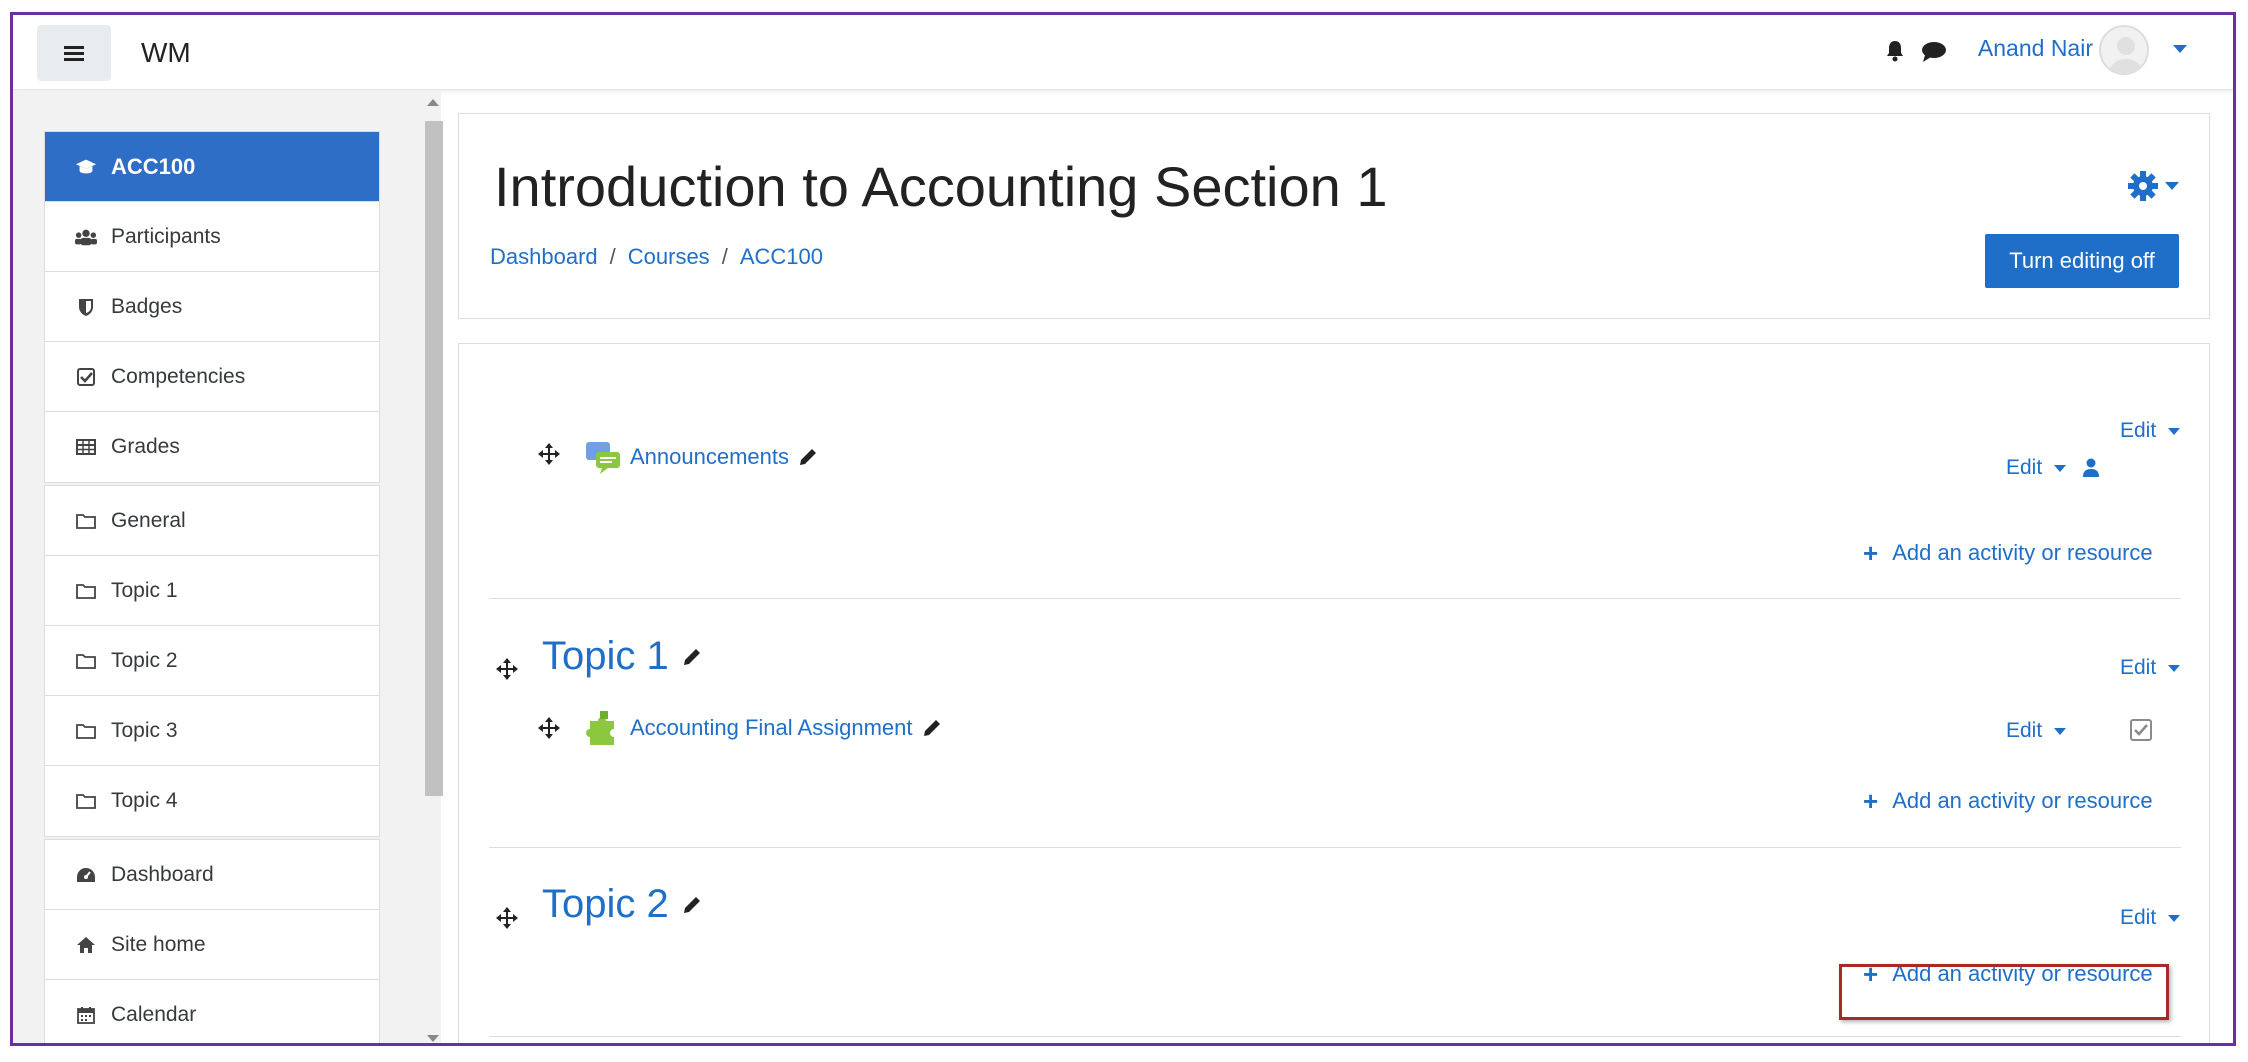 This screenshot has width=2248, height=1062. I want to click on nav-item-label: Dashboard, so click(162, 874).